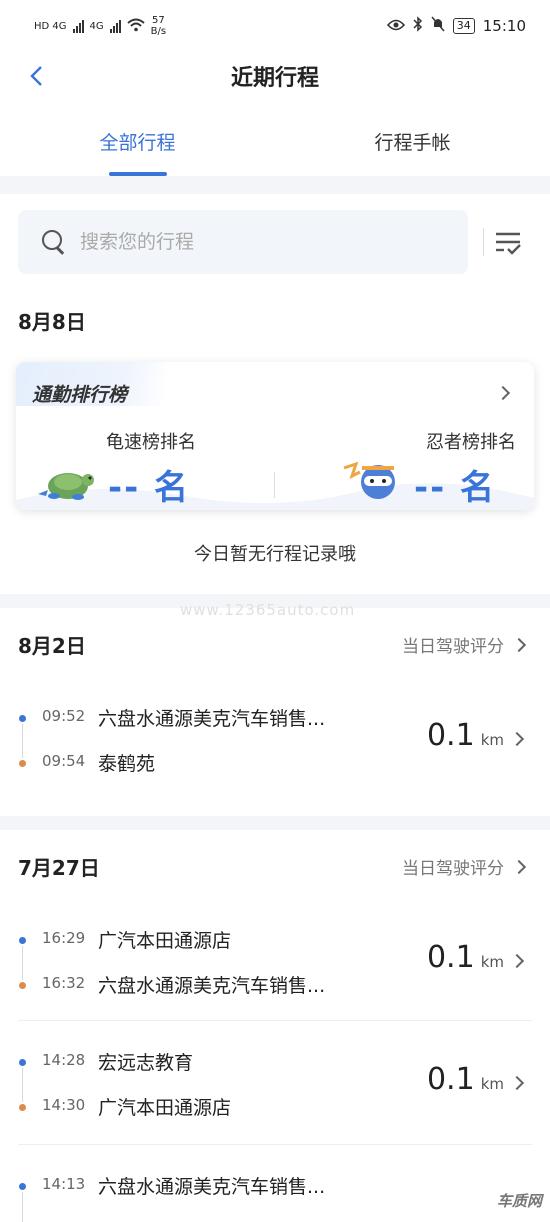 The image size is (550, 1222). I want to click on commute-ranking-card: 通勤排行榜 龟速榜排名 忍者榜排名 -- 名 -- 名, so click(275, 436).